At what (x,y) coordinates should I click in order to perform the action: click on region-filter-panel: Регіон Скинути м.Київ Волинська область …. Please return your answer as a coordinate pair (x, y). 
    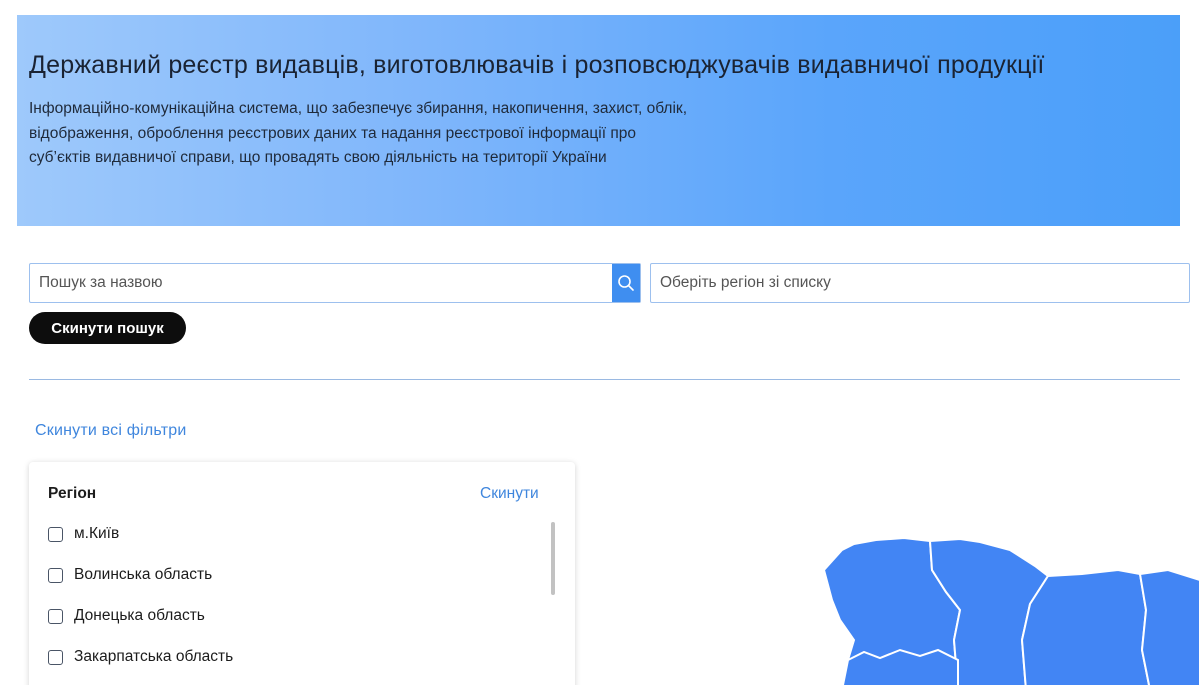
    Looking at the image, I should click on (302, 573).